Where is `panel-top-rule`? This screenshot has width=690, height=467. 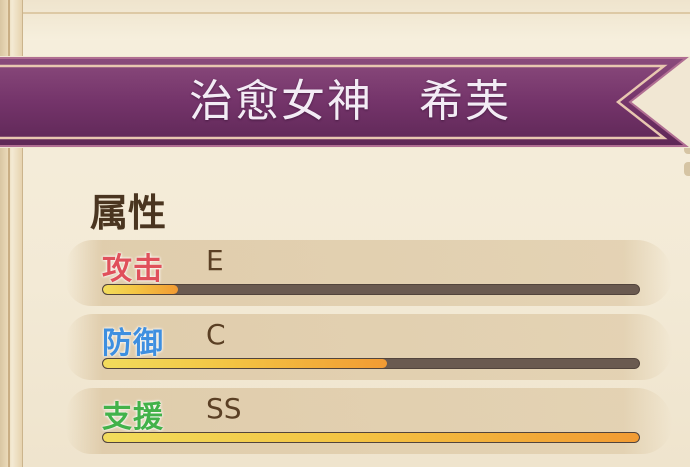 panel-top-rule is located at coordinates (356, 13).